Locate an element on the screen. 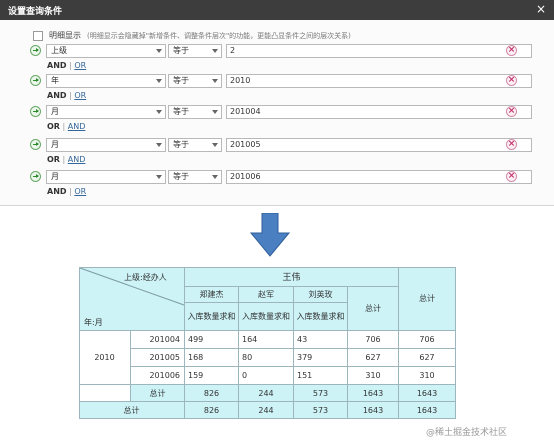 This screenshot has height=442, width=554. subtotal-col-header: 总计 is located at coordinates (373, 309).